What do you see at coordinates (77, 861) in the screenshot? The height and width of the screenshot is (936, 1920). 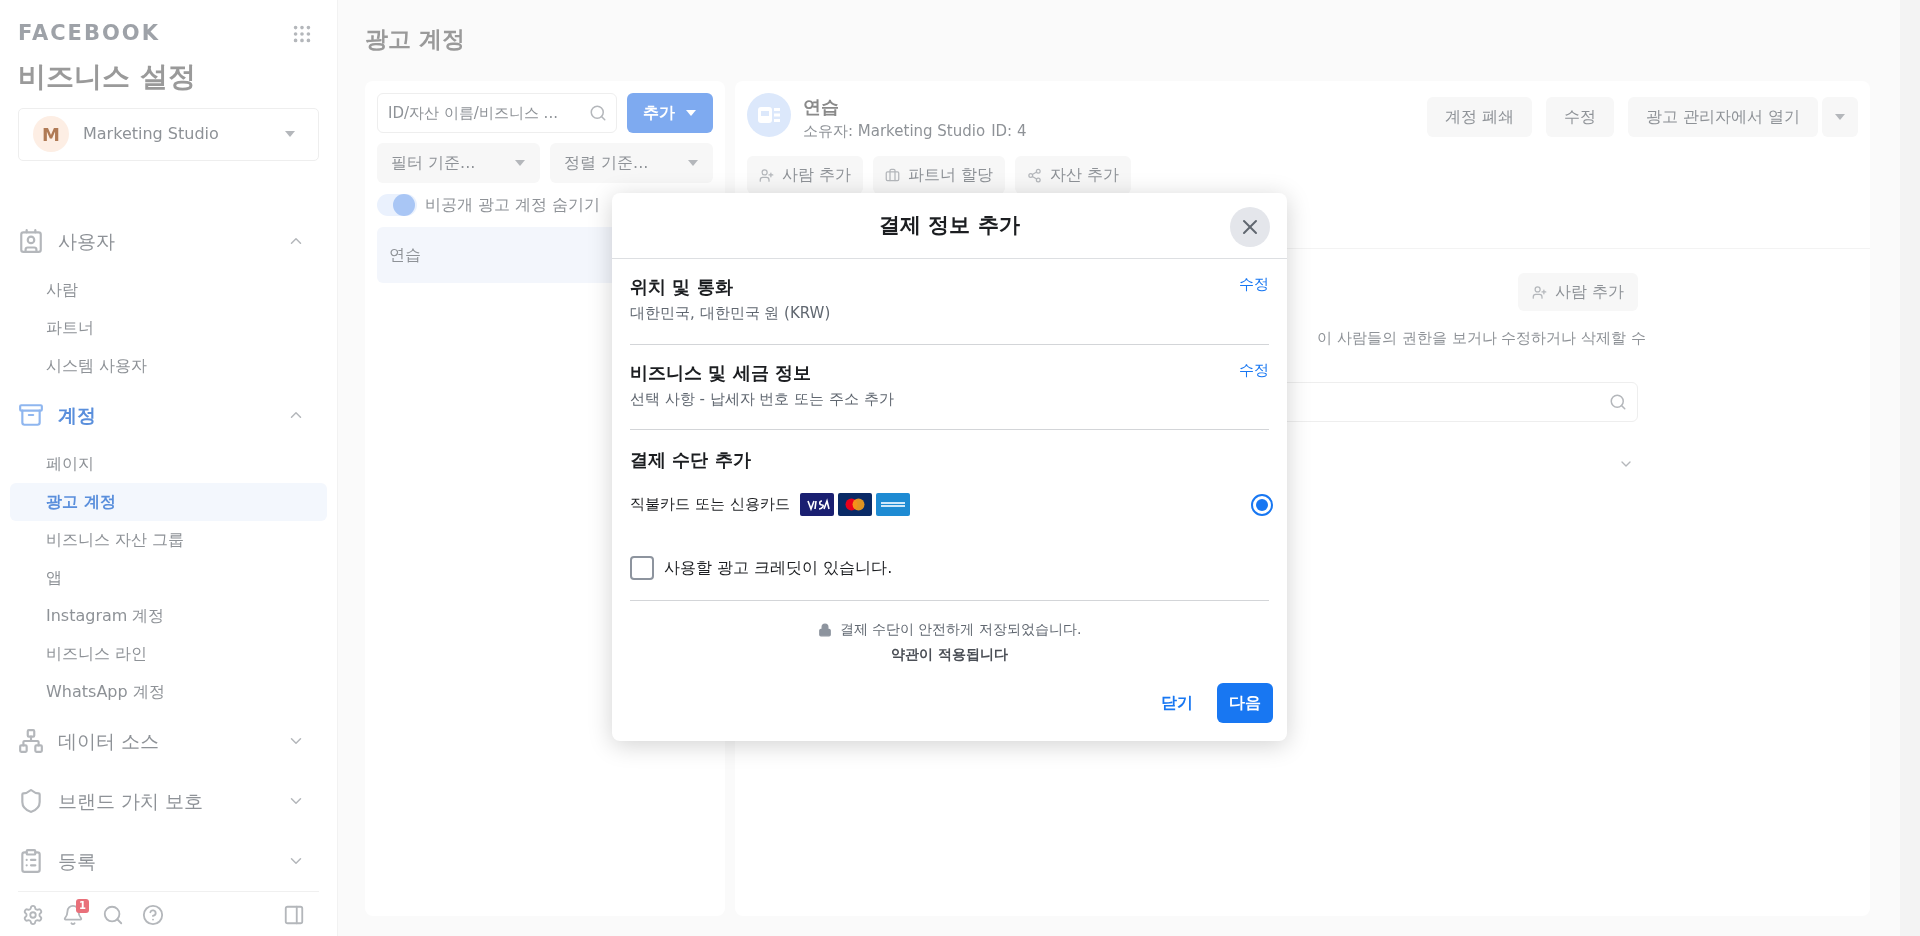 I see `section-label: 등록` at bounding box center [77, 861].